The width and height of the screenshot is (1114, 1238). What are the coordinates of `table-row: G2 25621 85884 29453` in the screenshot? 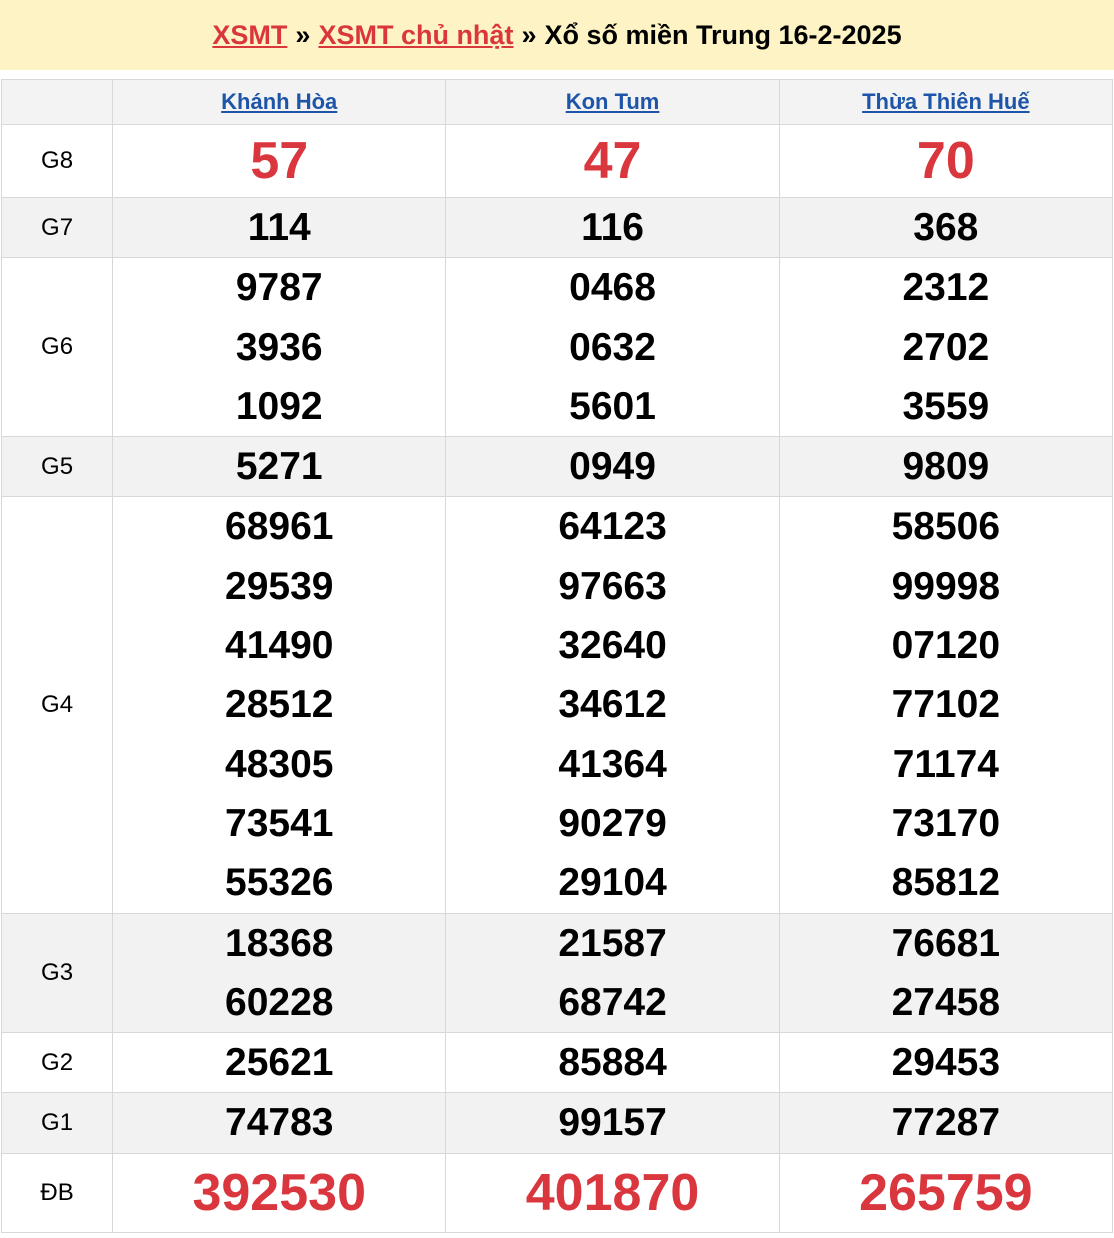 It's located at (557, 1063).